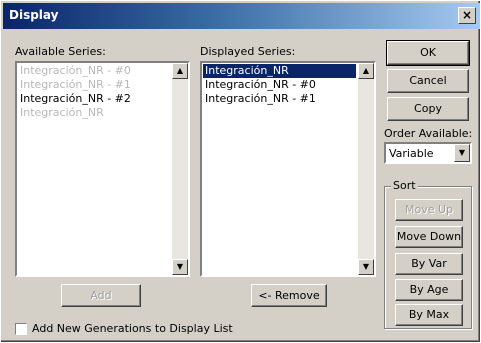 Image resolution: width=481 pixels, height=343 pixels. I want to click on displayed-list-item: Integración_NR - #0, so click(279, 85).